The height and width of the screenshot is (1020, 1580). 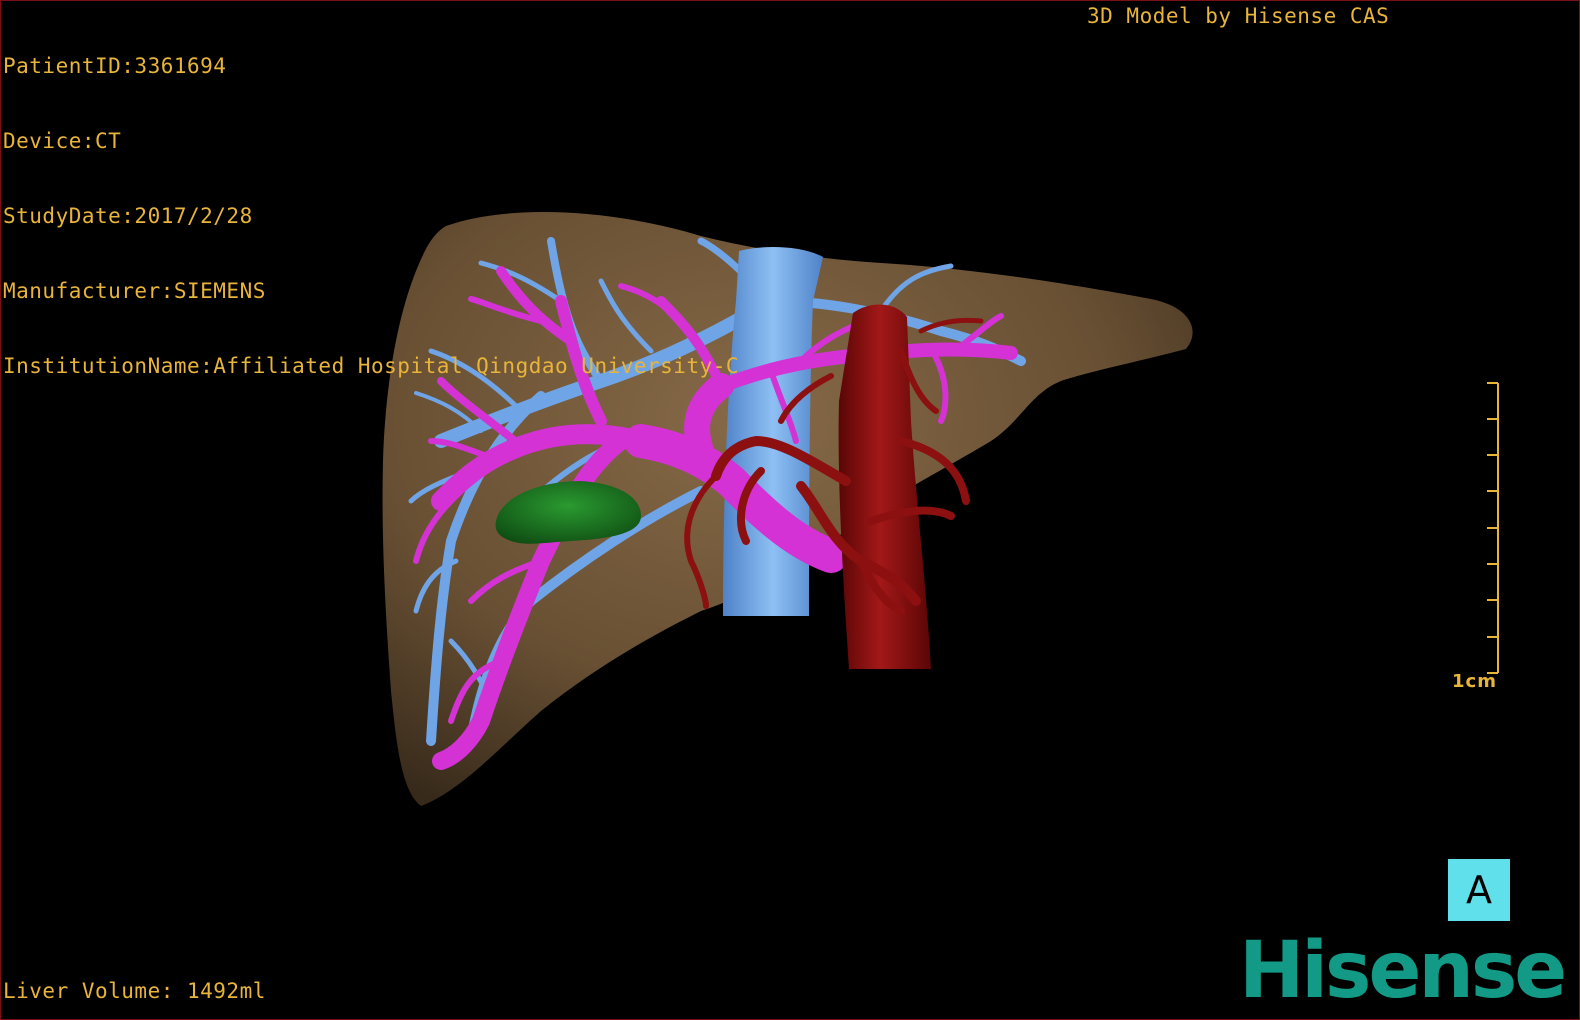 I want to click on model-credit-text: 3D Model by Hisense CAS, so click(x=1238, y=16).